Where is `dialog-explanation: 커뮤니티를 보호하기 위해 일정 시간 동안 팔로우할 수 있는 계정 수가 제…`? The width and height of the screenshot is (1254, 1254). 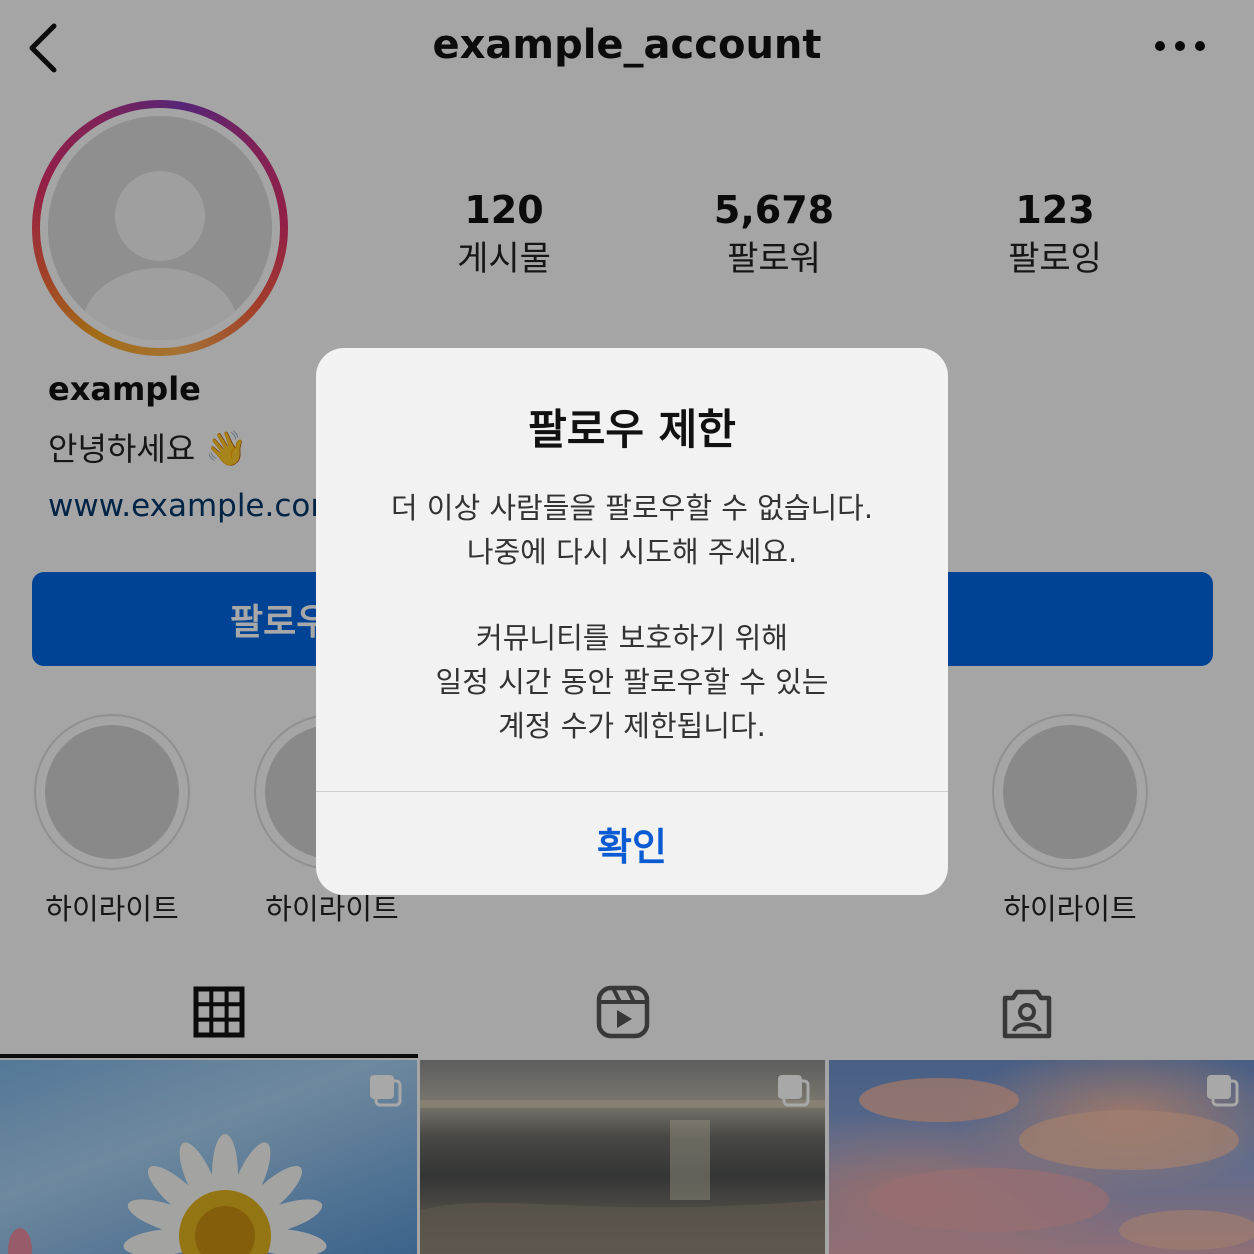 dialog-explanation: 커뮤니티를 보호하기 위해 일정 시간 동안 팔로우할 수 있는 계정 수가 제… is located at coordinates (632, 682).